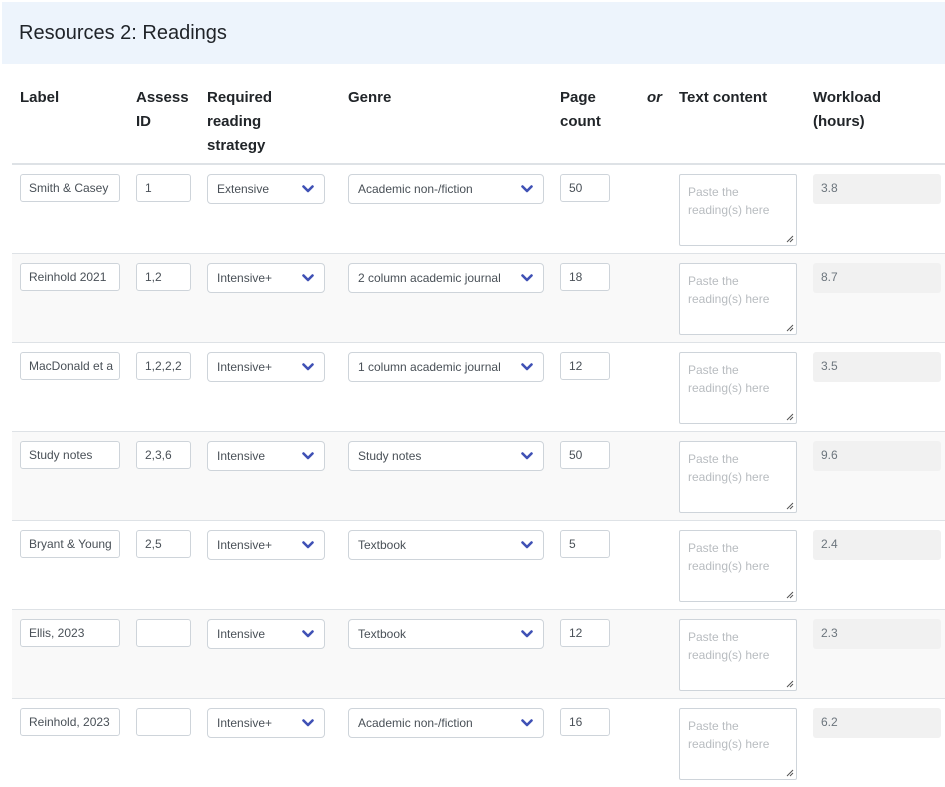 The height and width of the screenshot is (787, 945). I want to click on assess-id-input: 1,2, so click(163, 277).